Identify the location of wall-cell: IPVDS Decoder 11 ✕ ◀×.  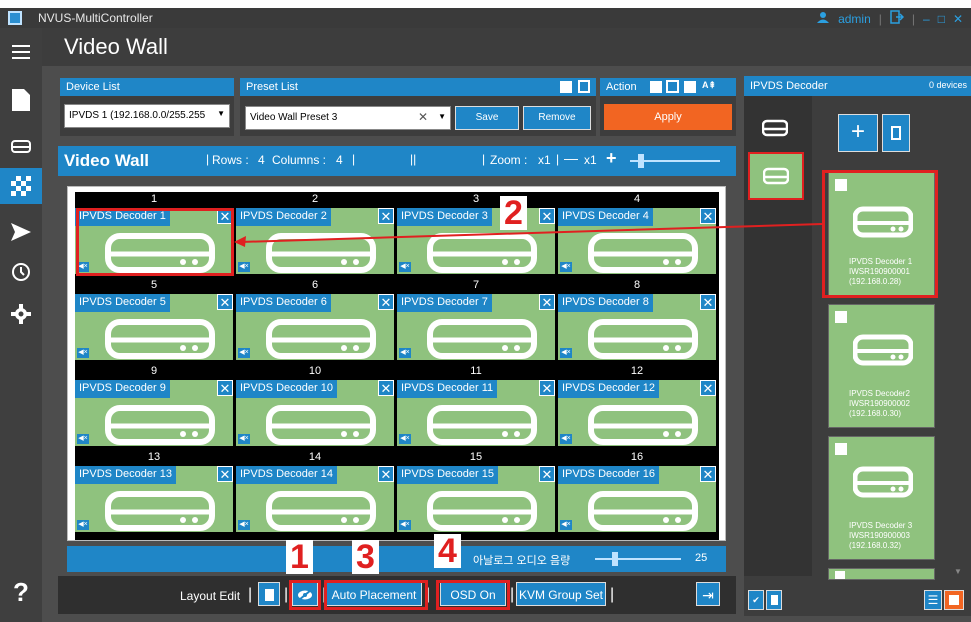
(476, 413).